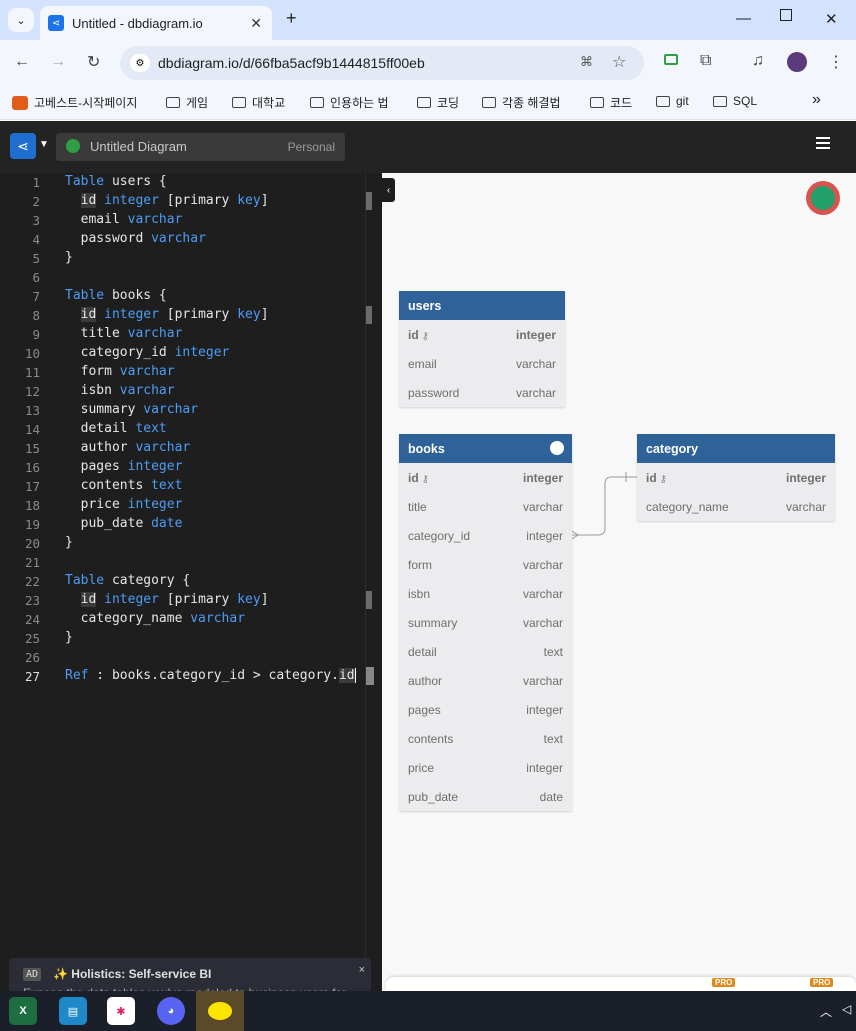 The image size is (856, 1031). I want to click on bookmark-folder: 각종 해결법, so click(521, 102).